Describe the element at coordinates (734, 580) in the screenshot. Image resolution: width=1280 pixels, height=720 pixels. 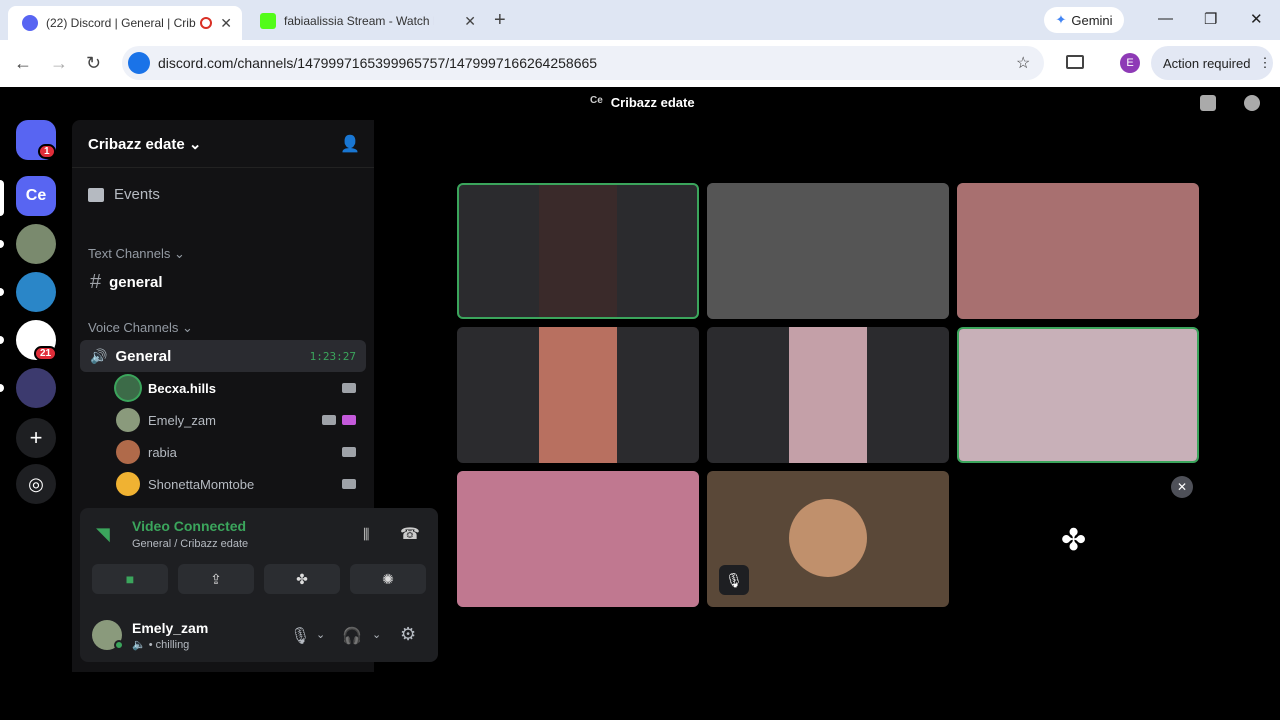
I see `muted-mic-icon: 🎙` at that location.